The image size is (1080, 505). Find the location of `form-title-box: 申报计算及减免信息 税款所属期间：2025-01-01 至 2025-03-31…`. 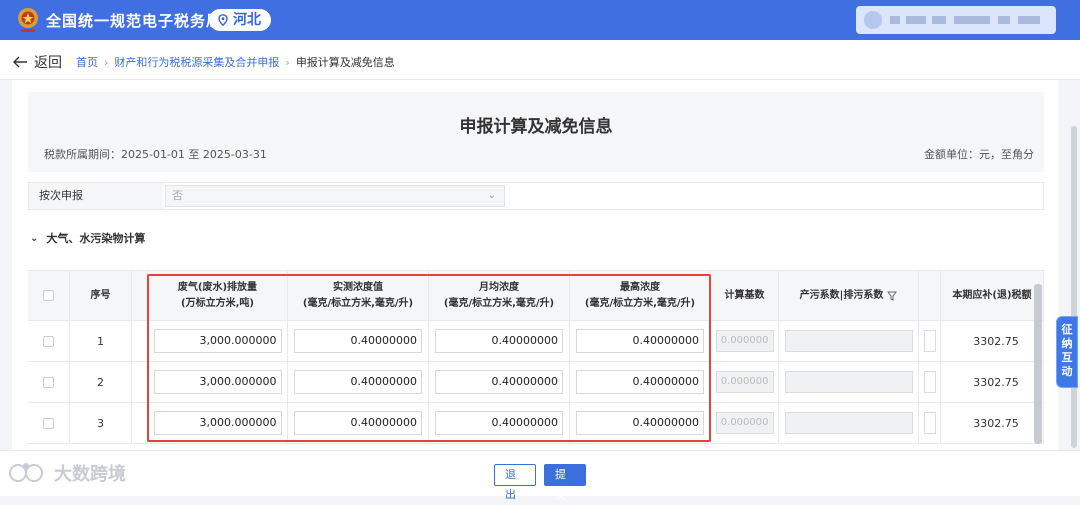

form-title-box: 申报计算及减免信息 税款所属期间：2025-01-01 至 2025-03-31… is located at coordinates (536, 132).